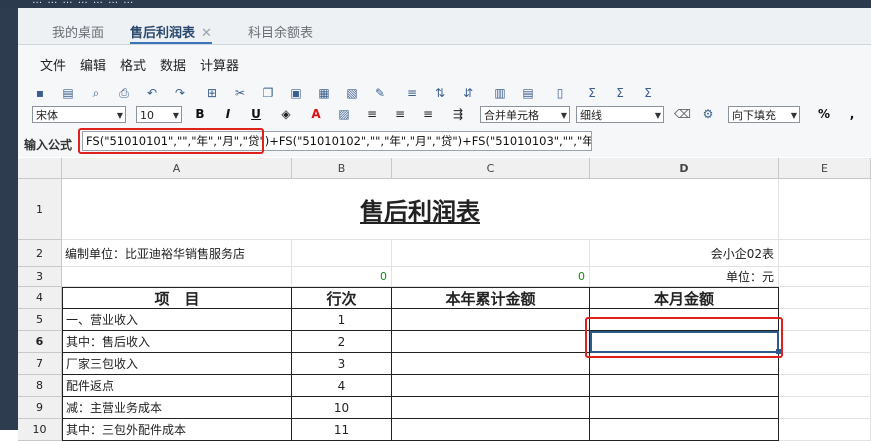 The image size is (871, 441). Describe the element at coordinates (684, 168) in the screenshot. I see `column-header-d: D` at that location.